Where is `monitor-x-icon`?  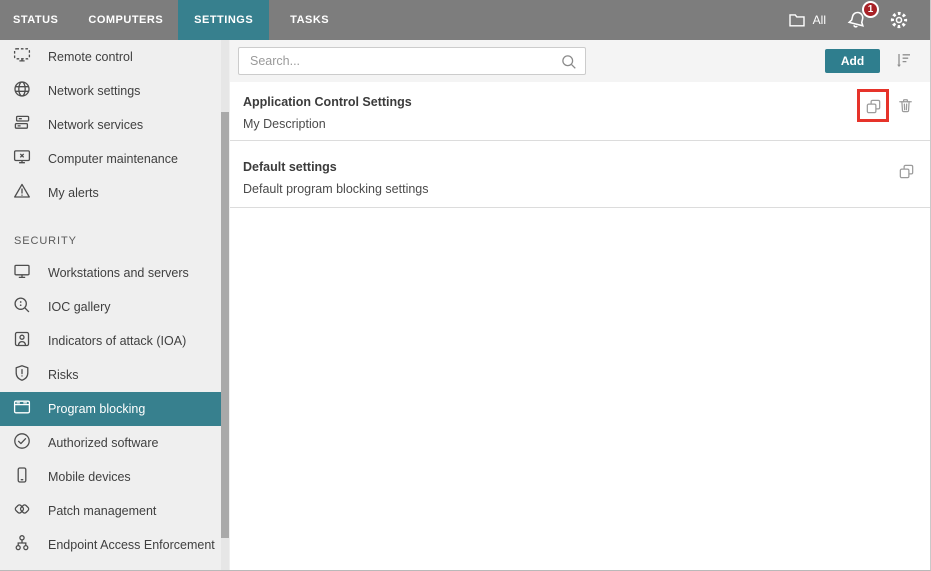 monitor-x-icon is located at coordinates (22, 159).